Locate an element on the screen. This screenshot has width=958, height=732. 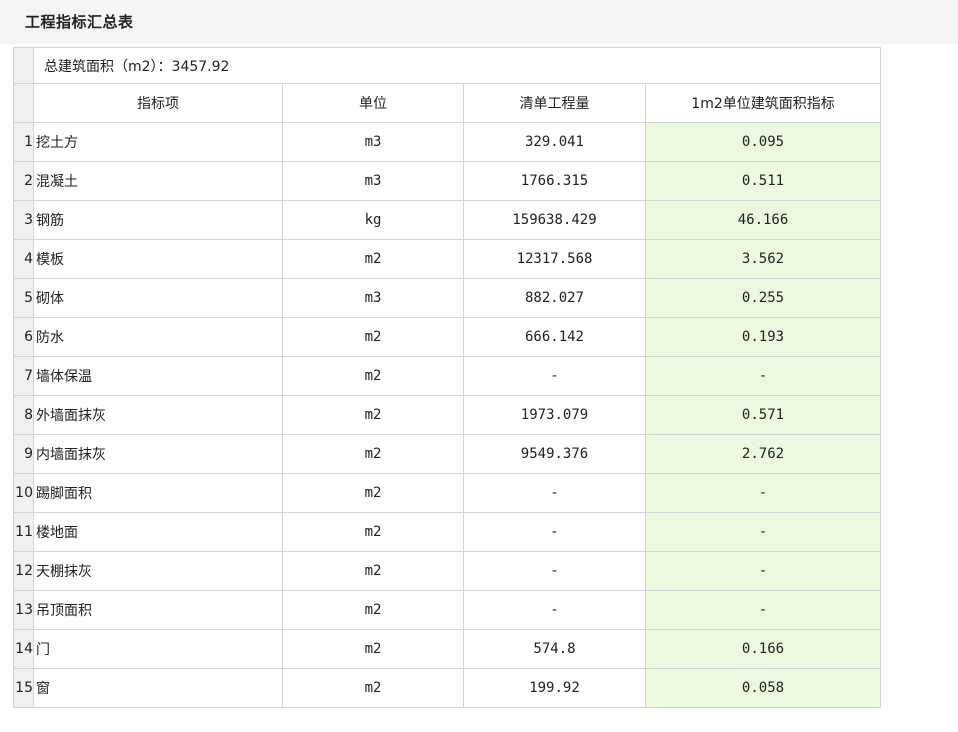
table-row: 7 墙体保温 m2- - is located at coordinates (447, 376).